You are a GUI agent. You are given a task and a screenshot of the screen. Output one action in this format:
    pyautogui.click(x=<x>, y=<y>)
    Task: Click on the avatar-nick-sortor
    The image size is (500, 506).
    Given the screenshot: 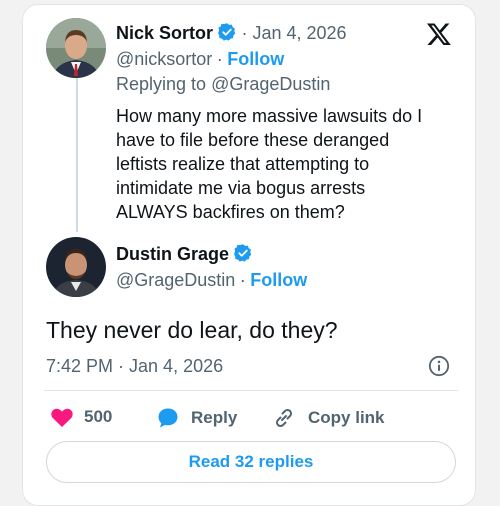 What is the action you would take?
    pyautogui.click(x=76, y=48)
    